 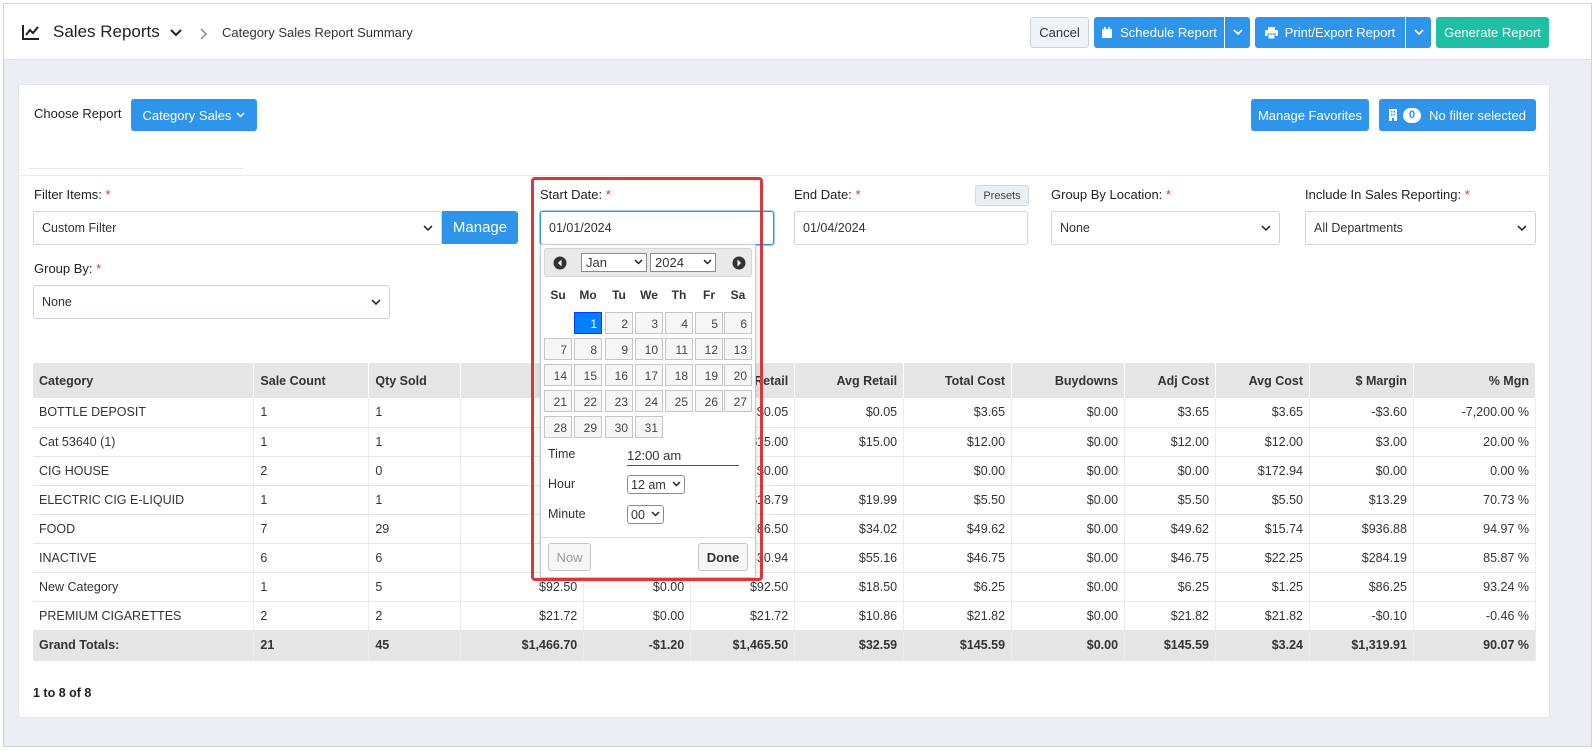 What do you see at coordinates (311, 380) in the screenshot?
I see `column-header: Sale Count` at bounding box center [311, 380].